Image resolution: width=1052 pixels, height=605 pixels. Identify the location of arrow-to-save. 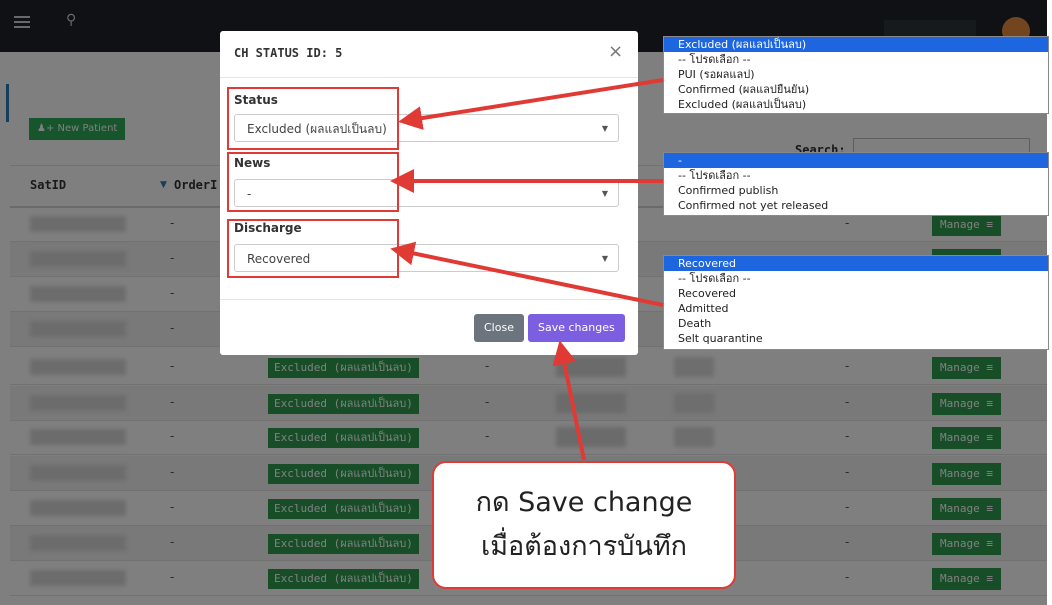
(569, 400).